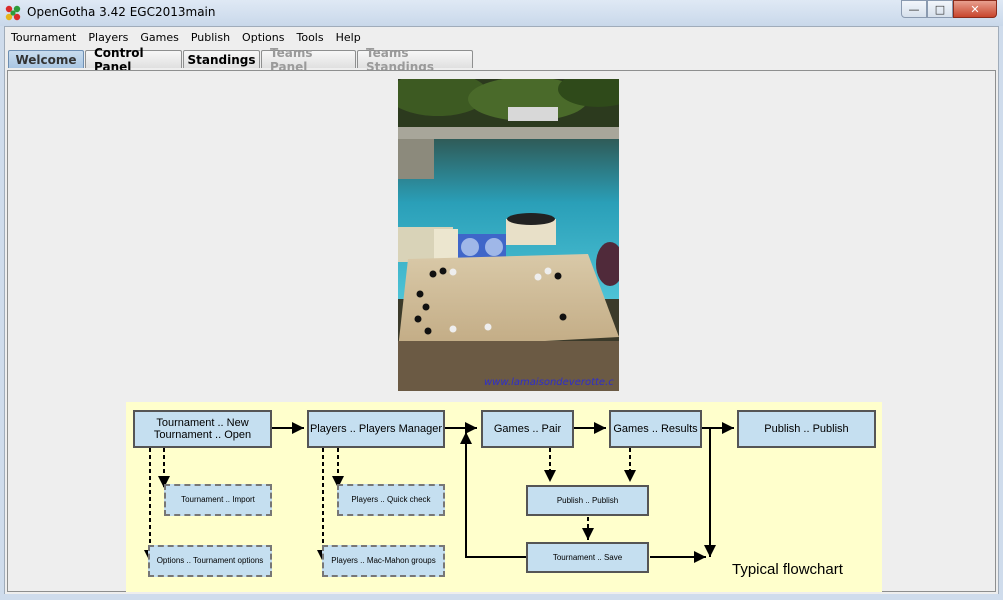  I want to click on maximize-button: □, so click(940, 9).